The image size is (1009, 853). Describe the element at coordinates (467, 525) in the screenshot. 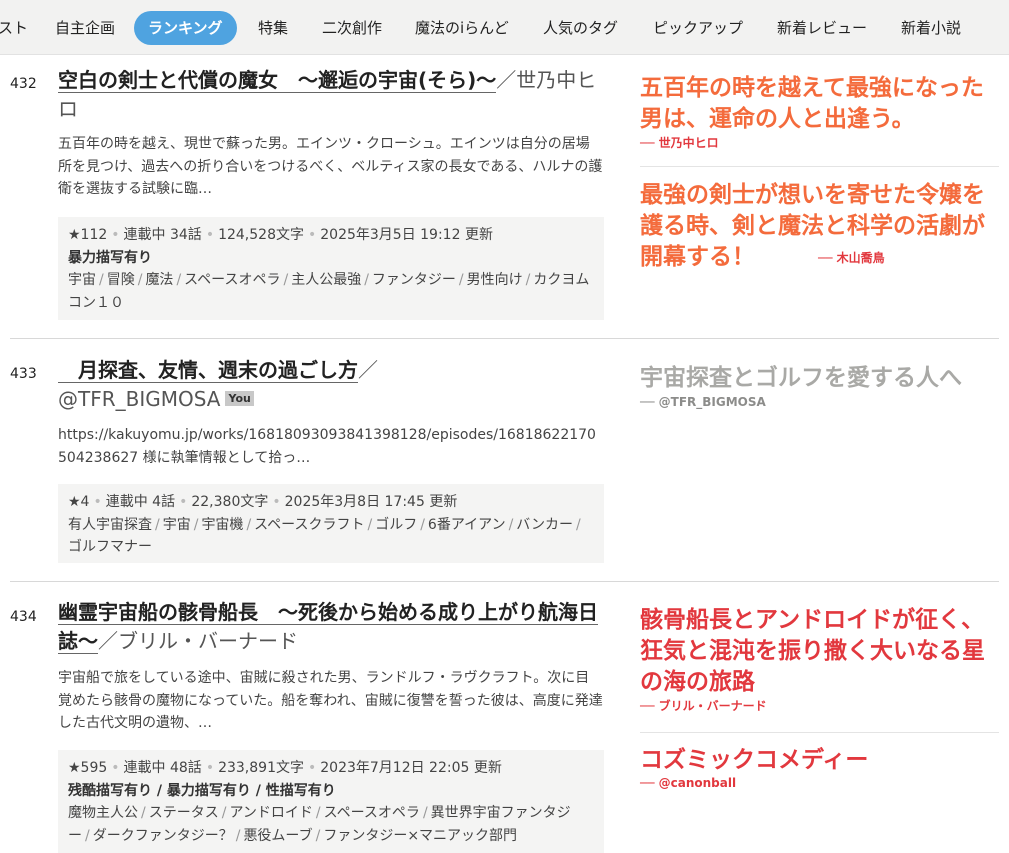

I see `tag: 6番アイアン` at that location.